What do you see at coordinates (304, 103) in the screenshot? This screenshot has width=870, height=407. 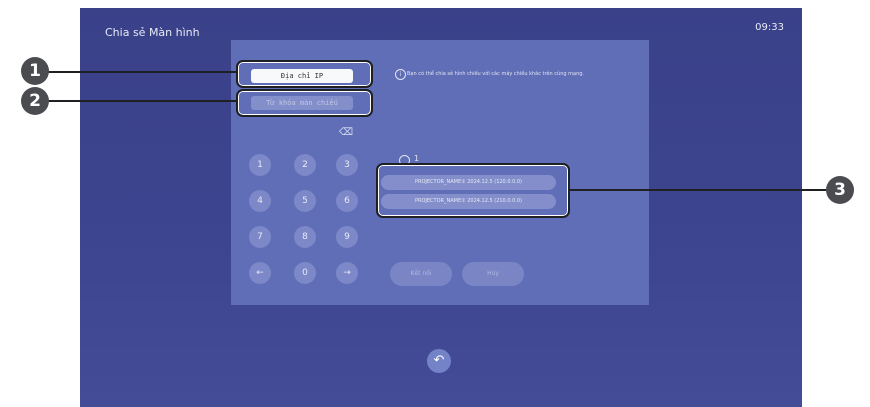 I see `highlight-keyword-field` at bounding box center [304, 103].